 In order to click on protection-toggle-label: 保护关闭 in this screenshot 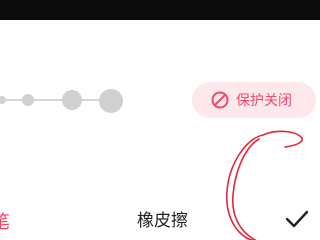, I will do `click(264, 101)`.